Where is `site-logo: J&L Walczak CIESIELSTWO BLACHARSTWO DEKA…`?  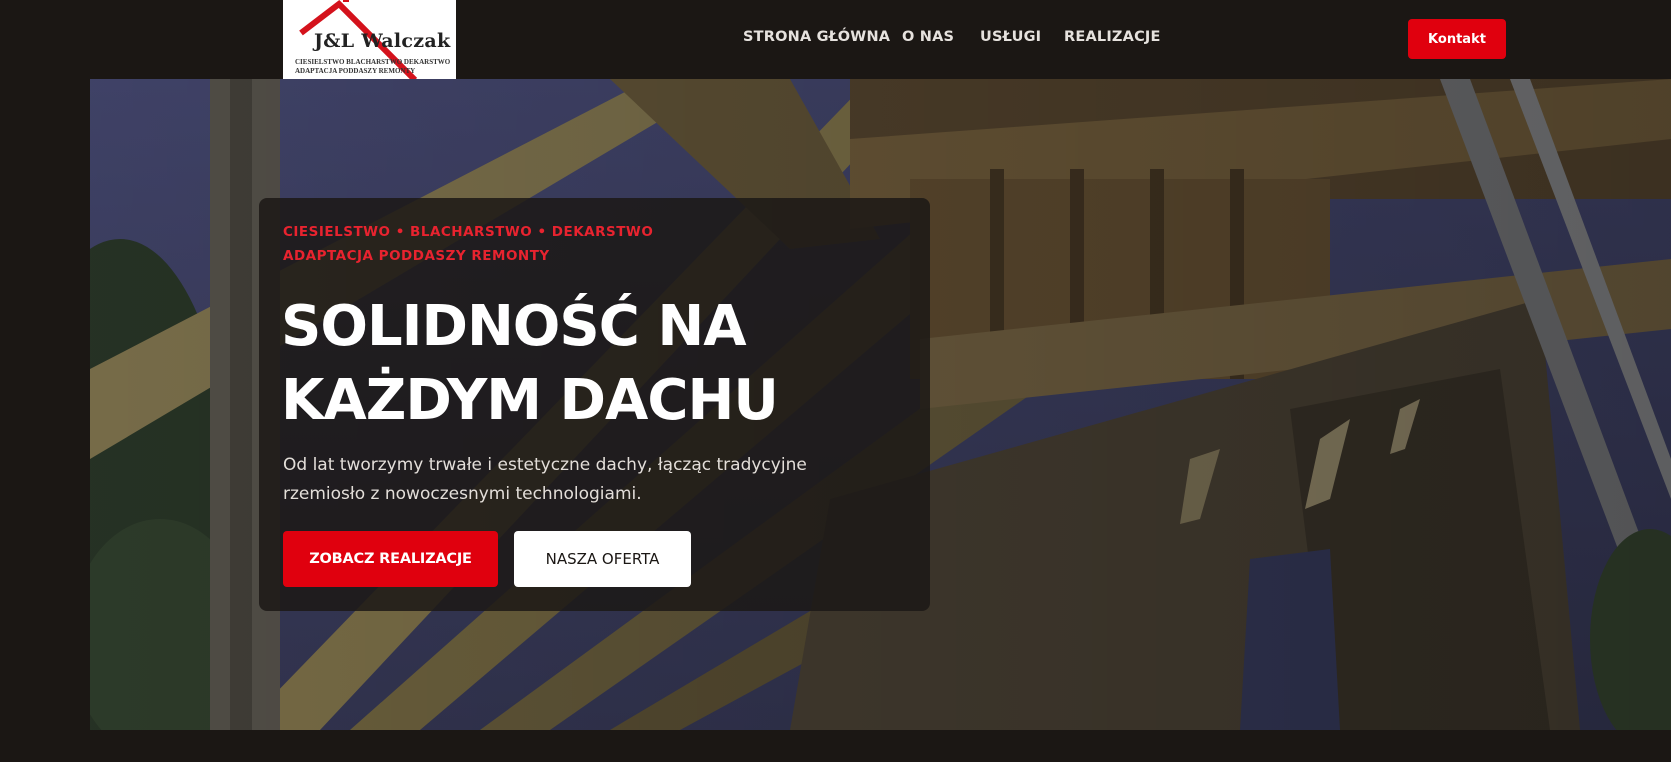
site-logo: J&L Walczak CIESIELSTWO BLACHARSTWO DEKA… is located at coordinates (369, 43).